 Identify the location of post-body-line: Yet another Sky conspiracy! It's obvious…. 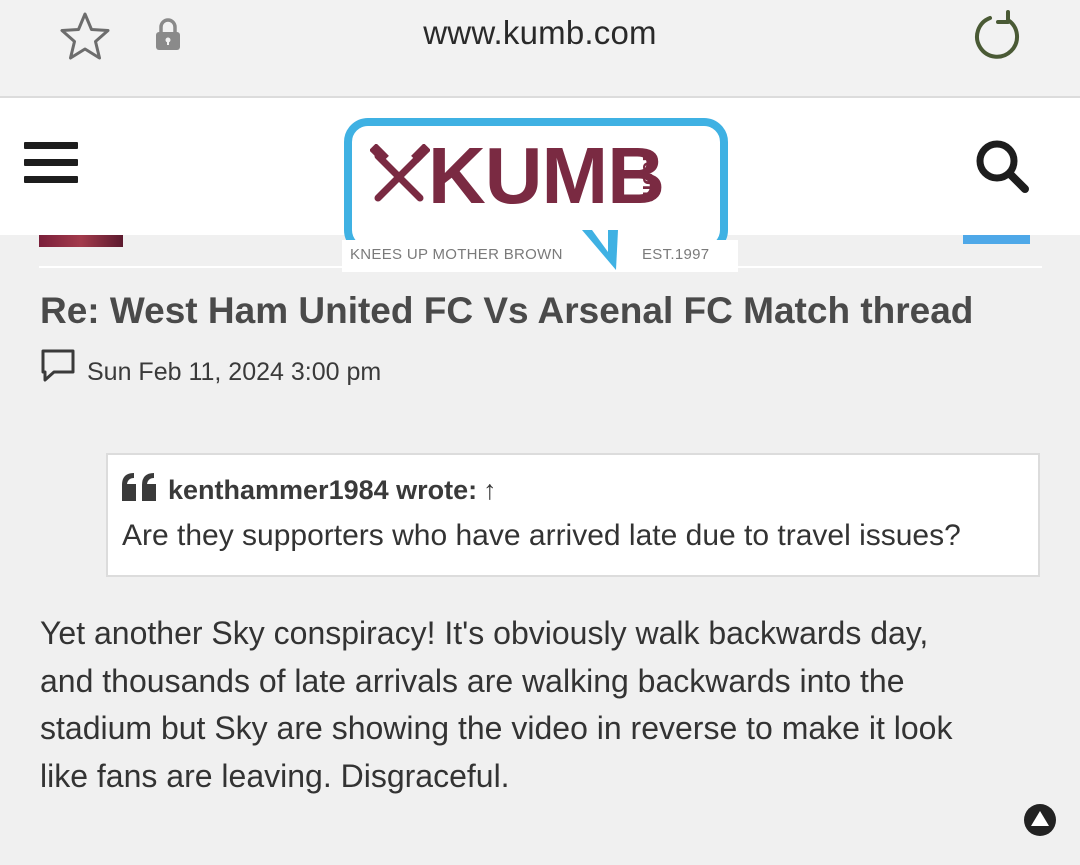
(484, 633).